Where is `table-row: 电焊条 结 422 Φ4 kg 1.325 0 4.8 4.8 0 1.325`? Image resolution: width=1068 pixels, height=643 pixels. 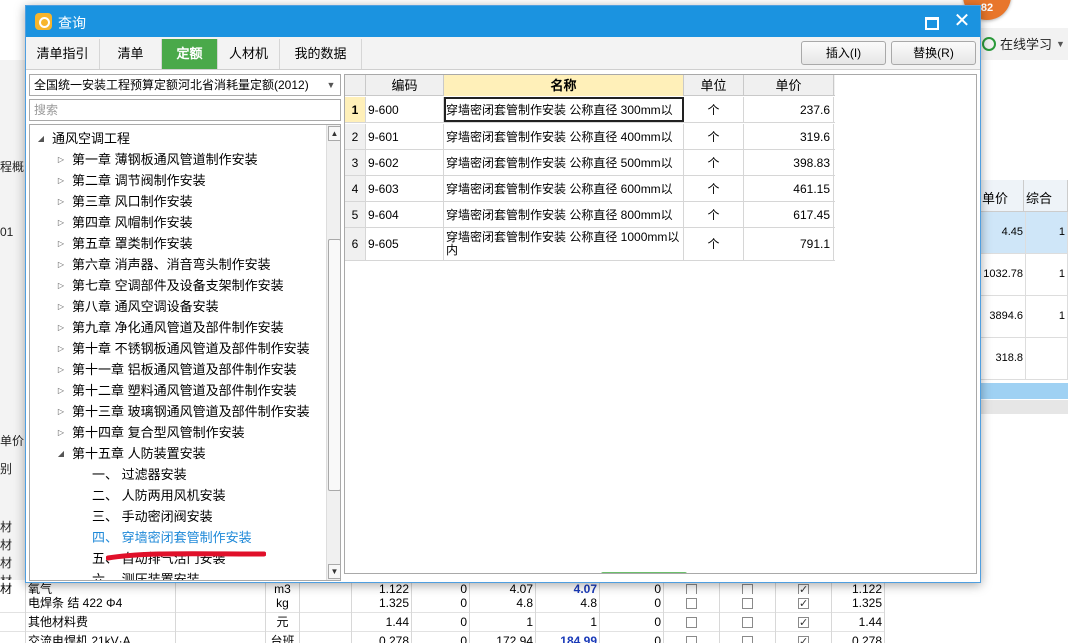
table-row: 电焊条 结 422 Φ4 kg 1.325 0 4.8 4.8 0 1.325 is located at coordinates (442, 603).